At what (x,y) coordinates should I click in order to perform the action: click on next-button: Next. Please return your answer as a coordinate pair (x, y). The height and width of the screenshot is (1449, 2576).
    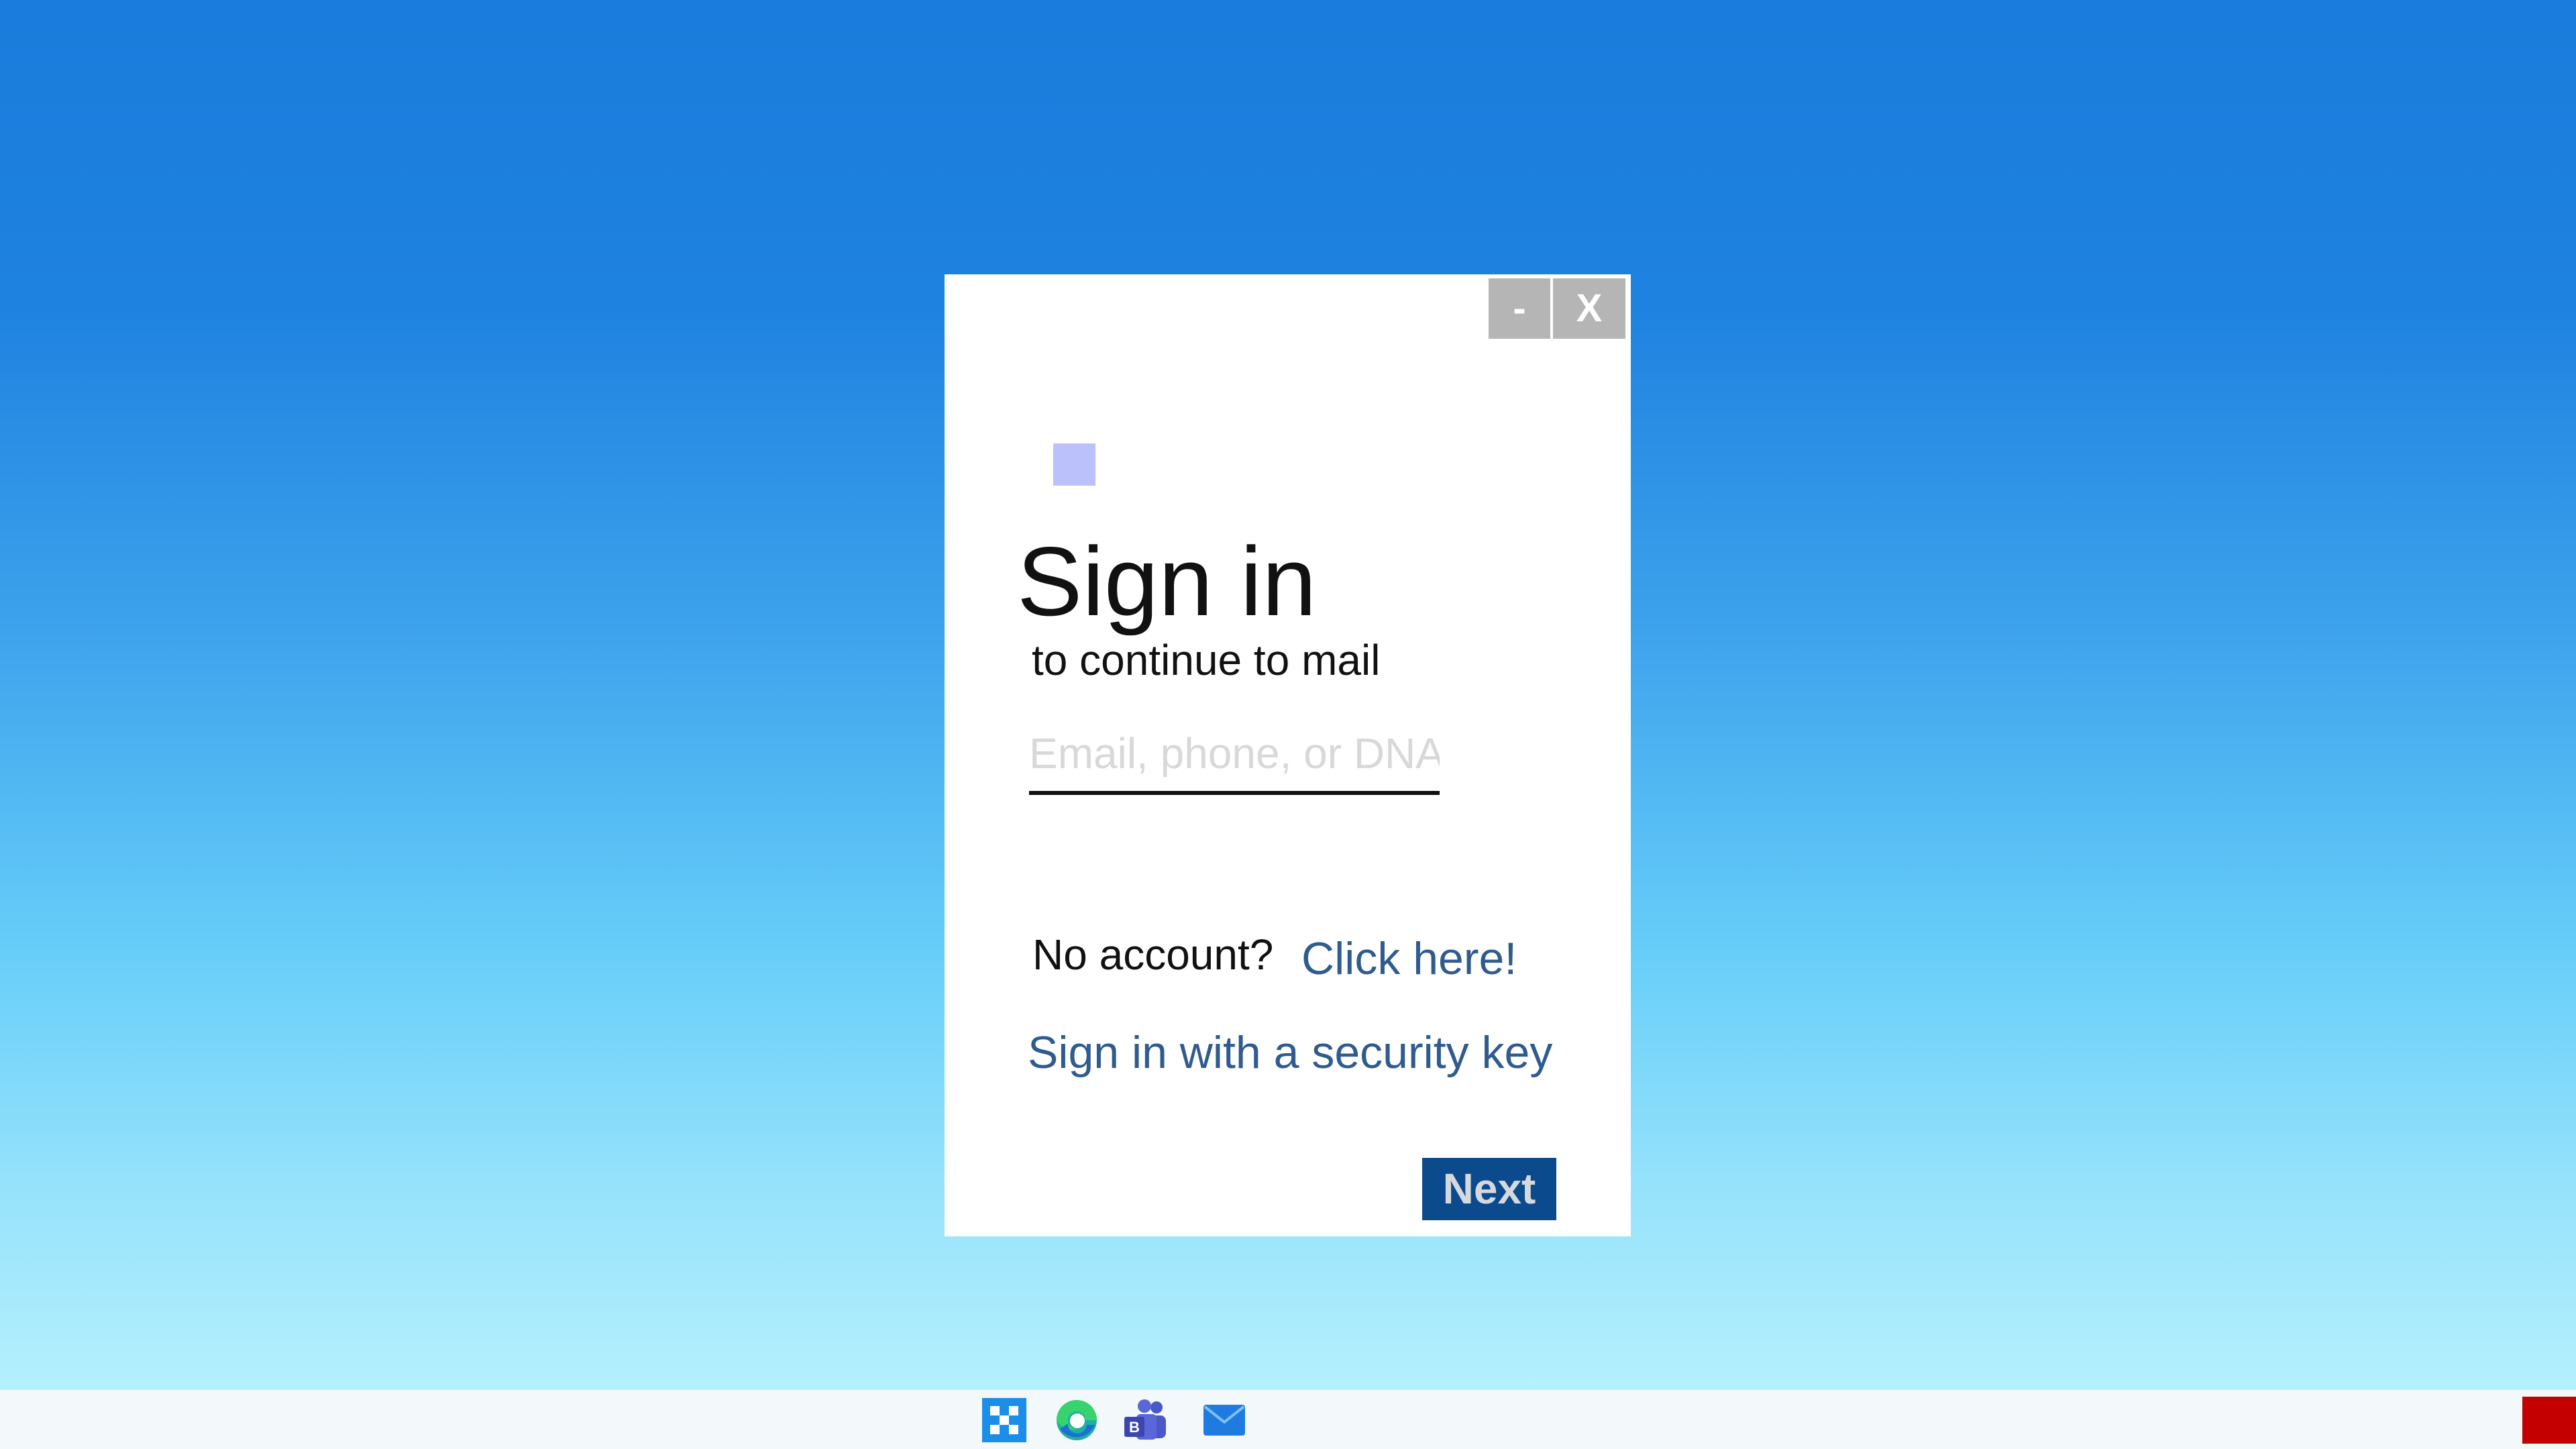
    Looking at the image, I should click on (1489, 1189).